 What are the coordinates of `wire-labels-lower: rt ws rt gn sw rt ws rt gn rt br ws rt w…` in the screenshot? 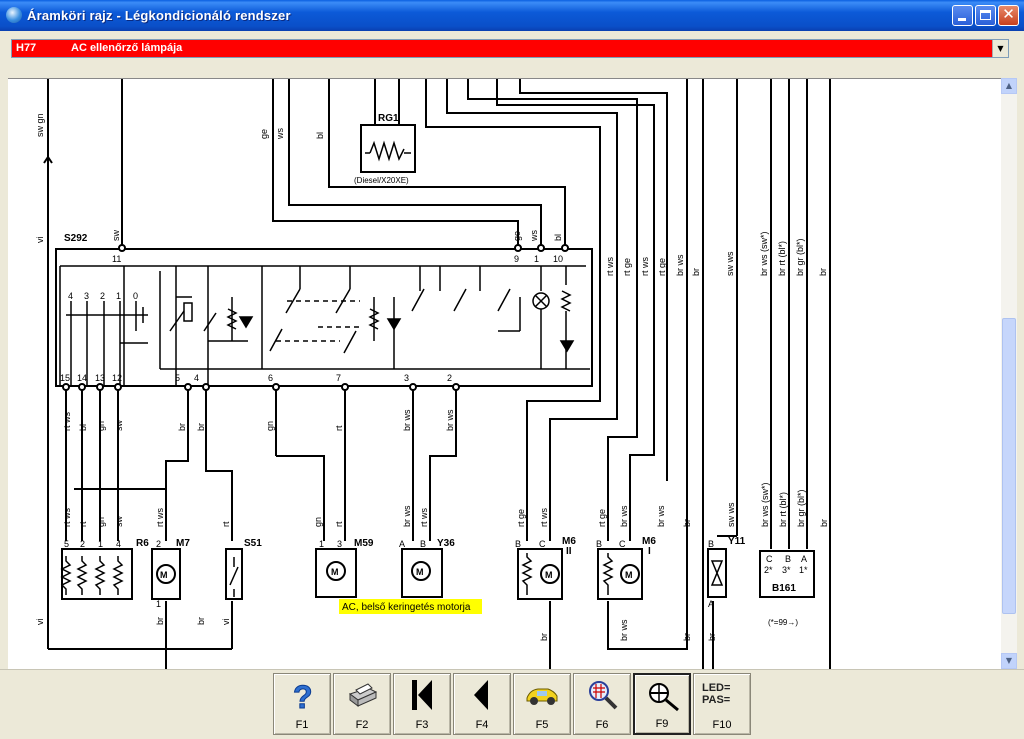 It's located at (445, 504).